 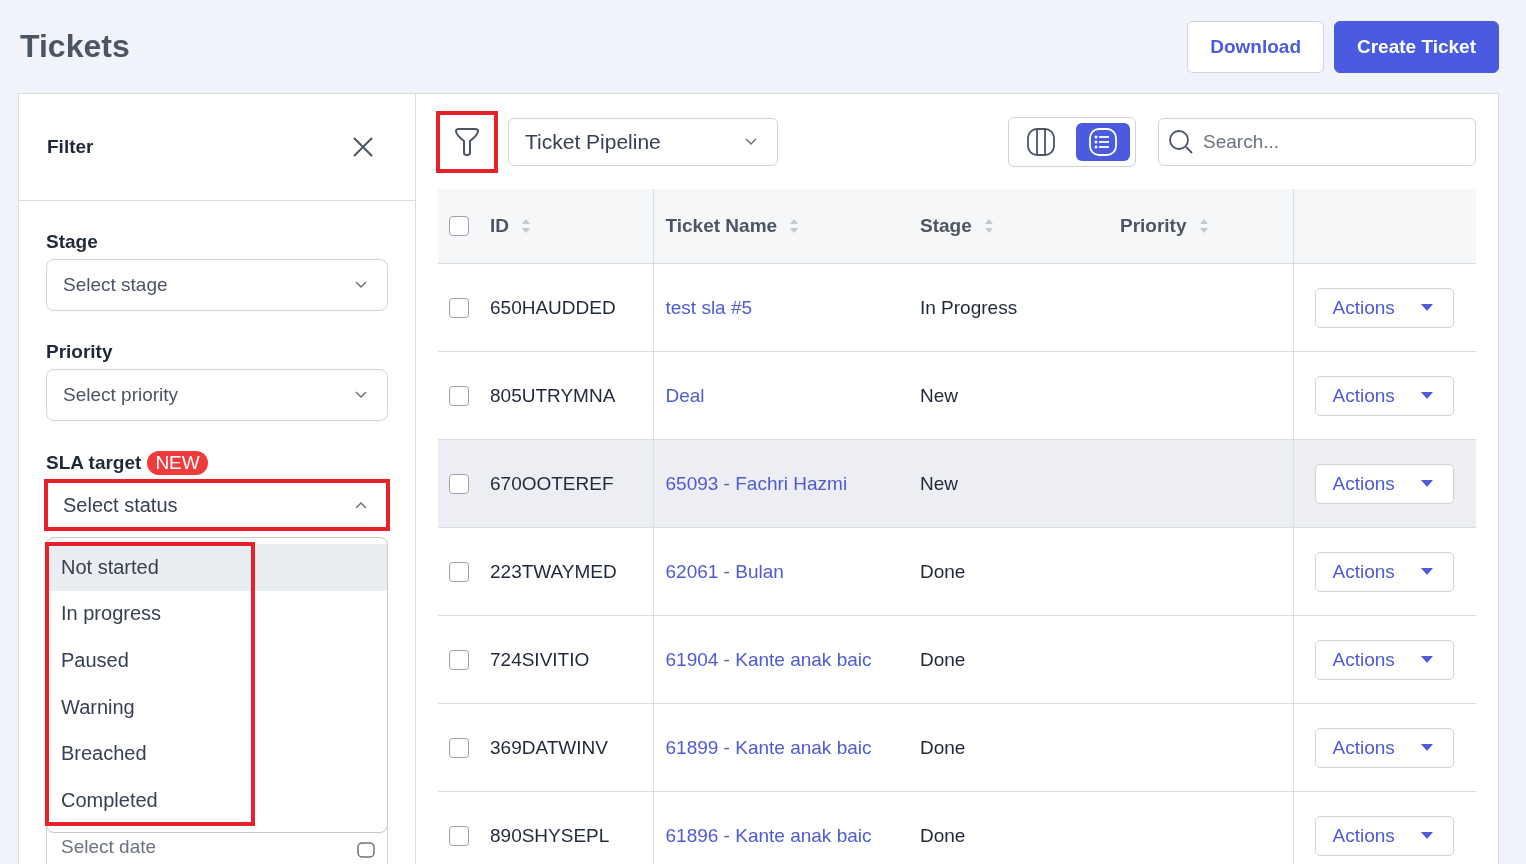 What do you see at coordinates (79, 352) in the screenshot?
I see `field-label: Priority` at bounding box center [79, 352].